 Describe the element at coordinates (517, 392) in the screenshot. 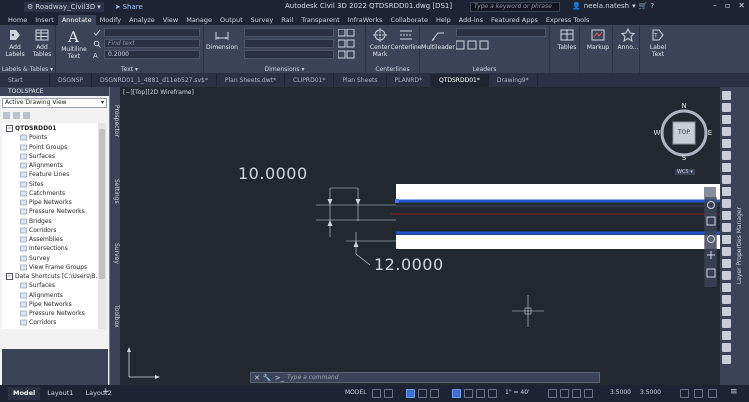

I see `annotation-scale: 1" = 40'` at that location.